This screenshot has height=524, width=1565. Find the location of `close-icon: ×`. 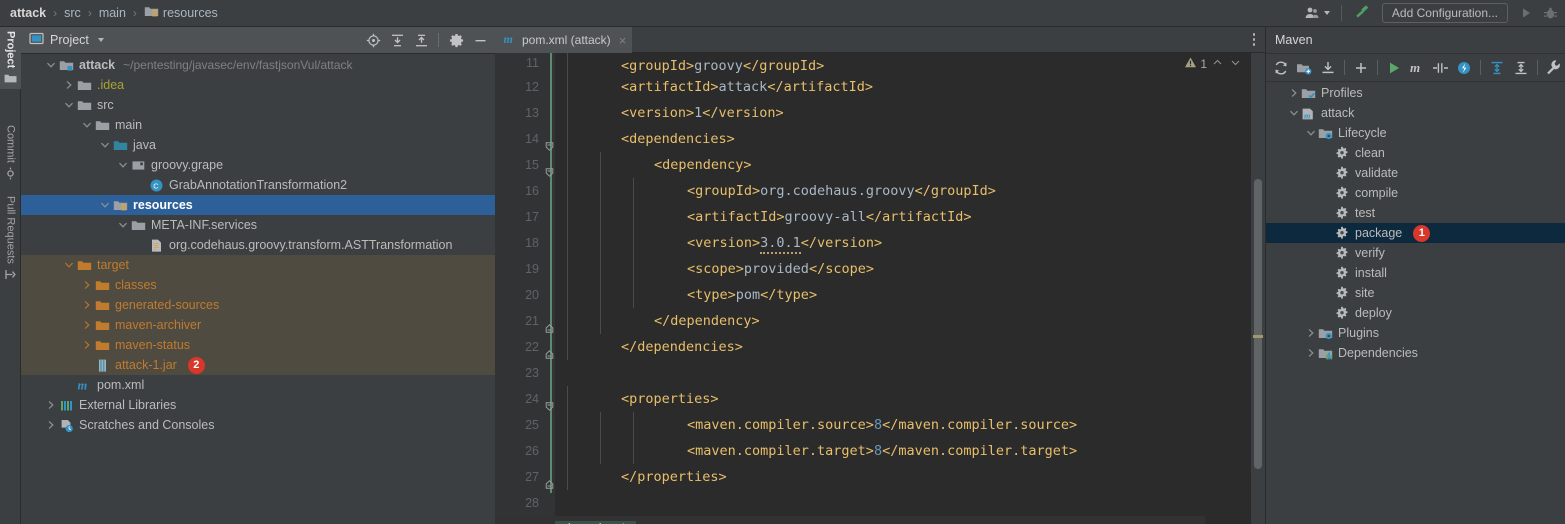

close-icon: × is located at coordinates (623, 40).